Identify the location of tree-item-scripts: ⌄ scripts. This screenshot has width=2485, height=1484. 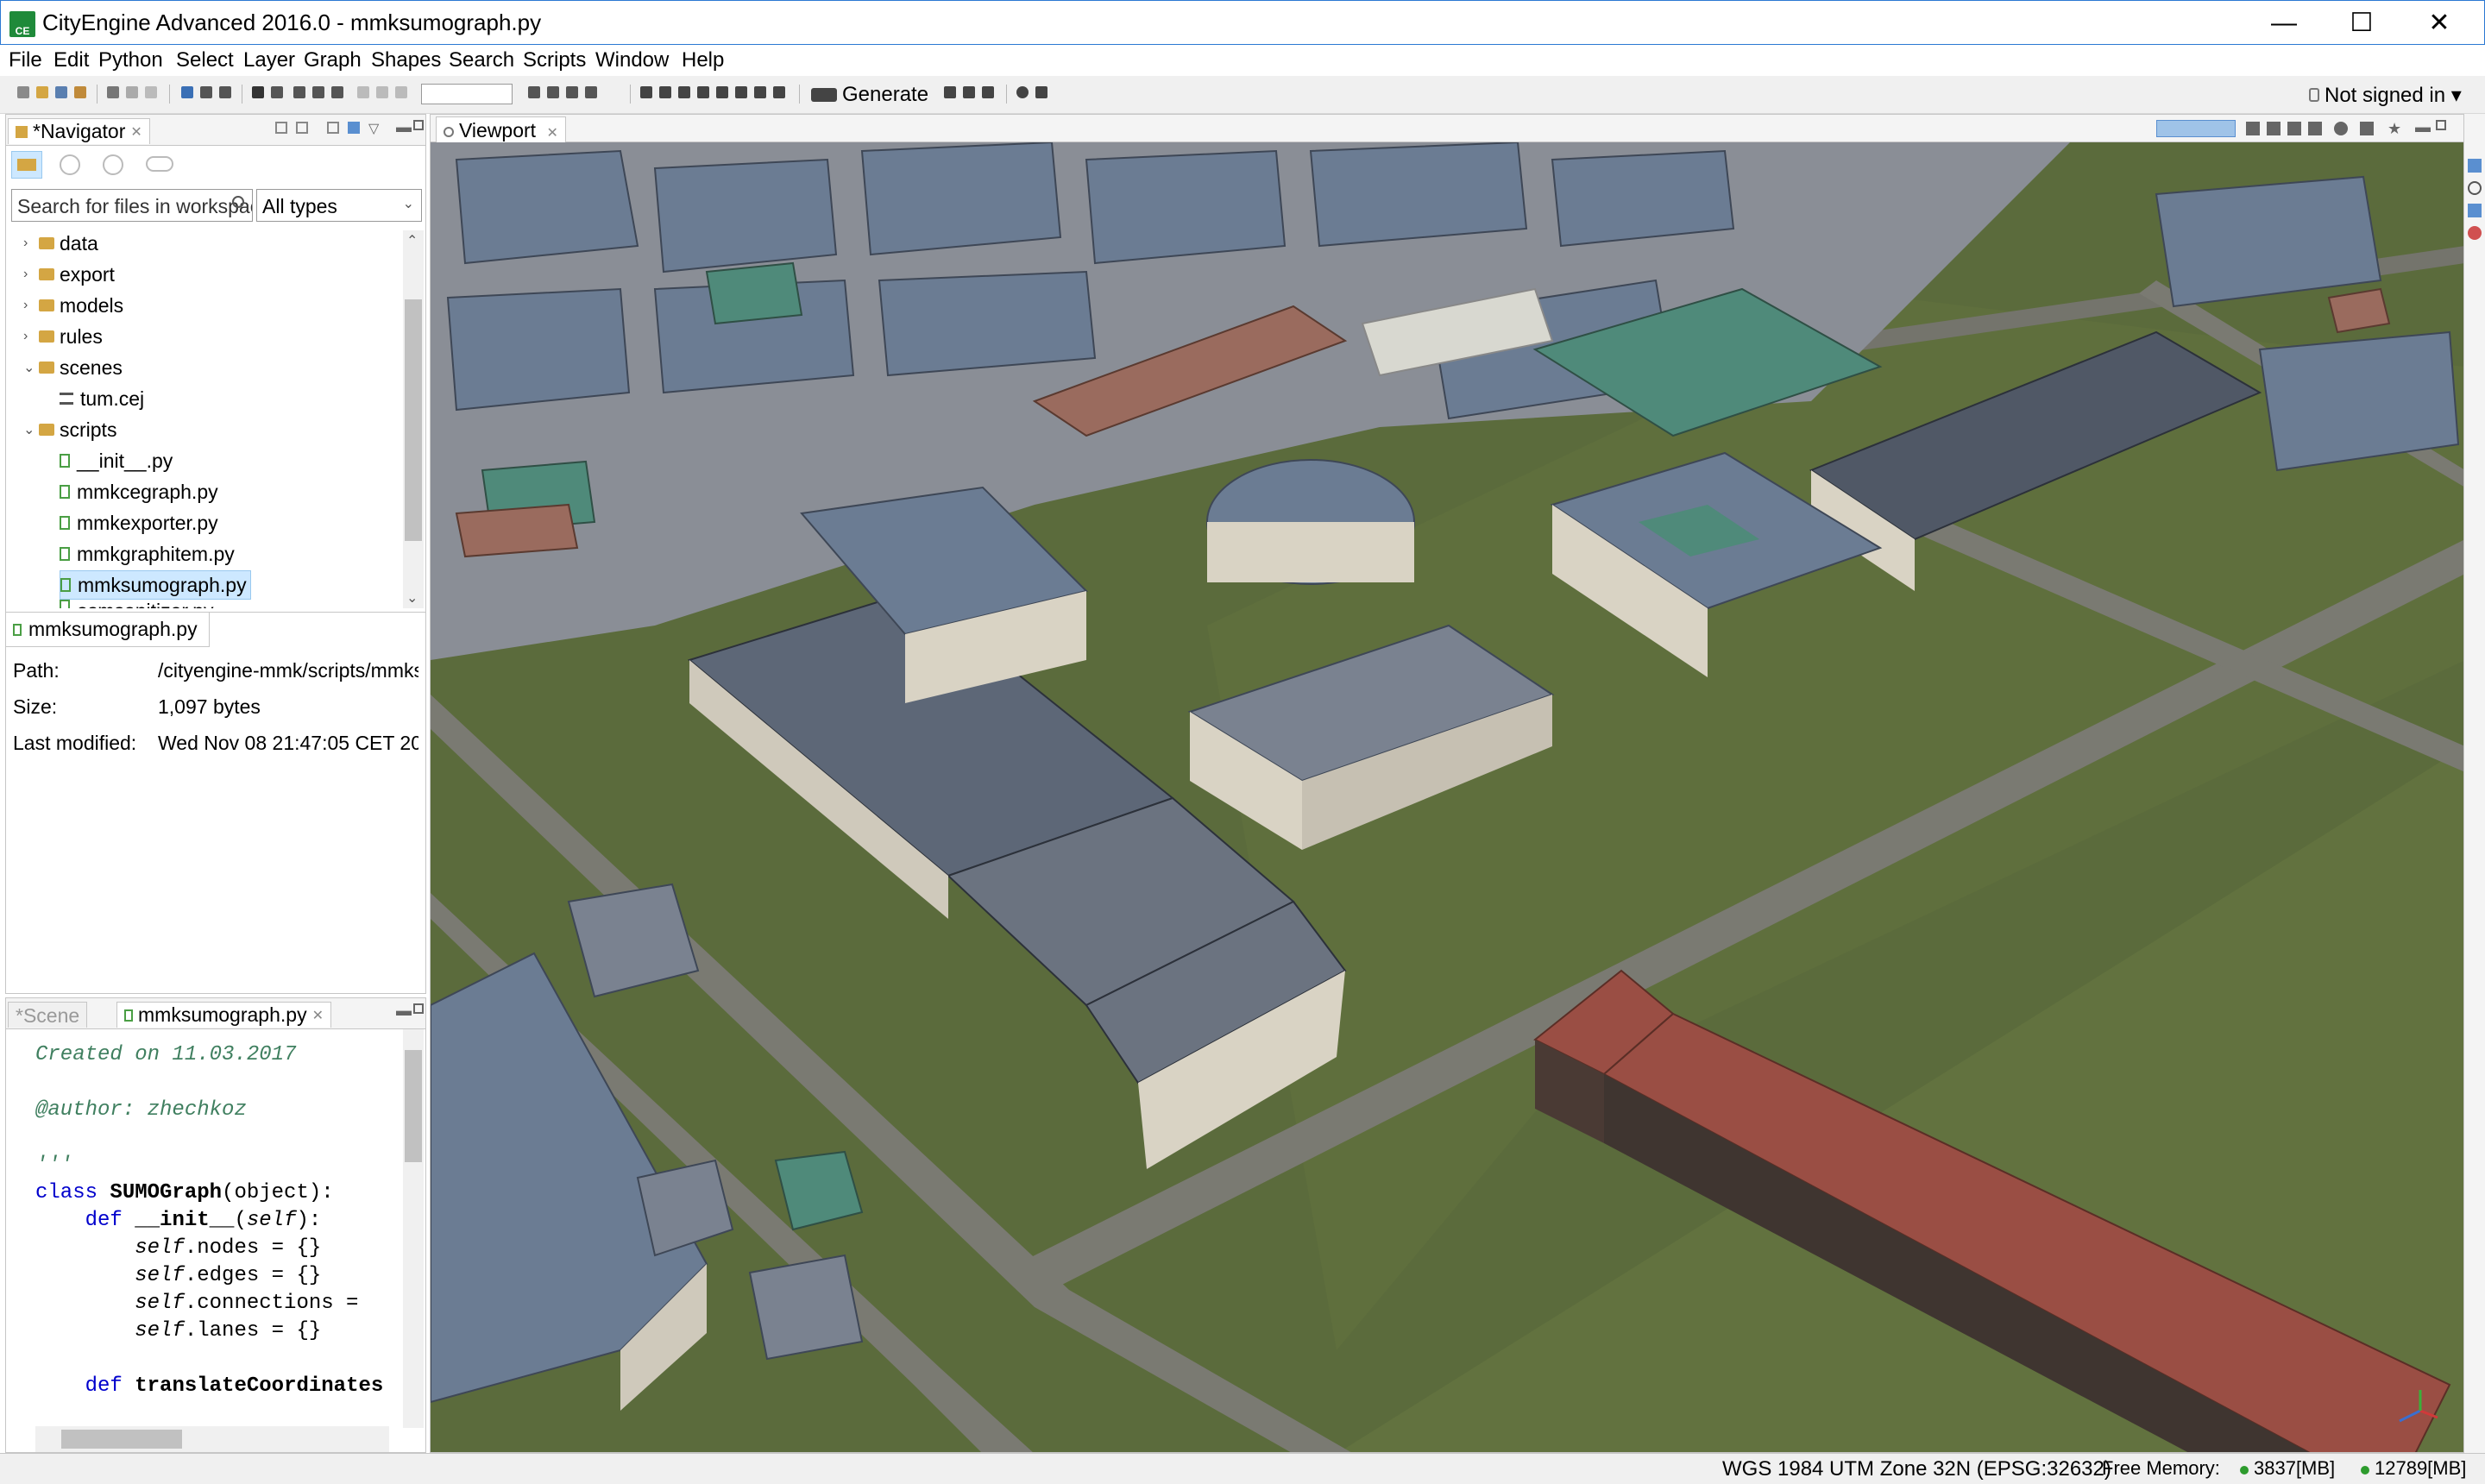
(69, 430).